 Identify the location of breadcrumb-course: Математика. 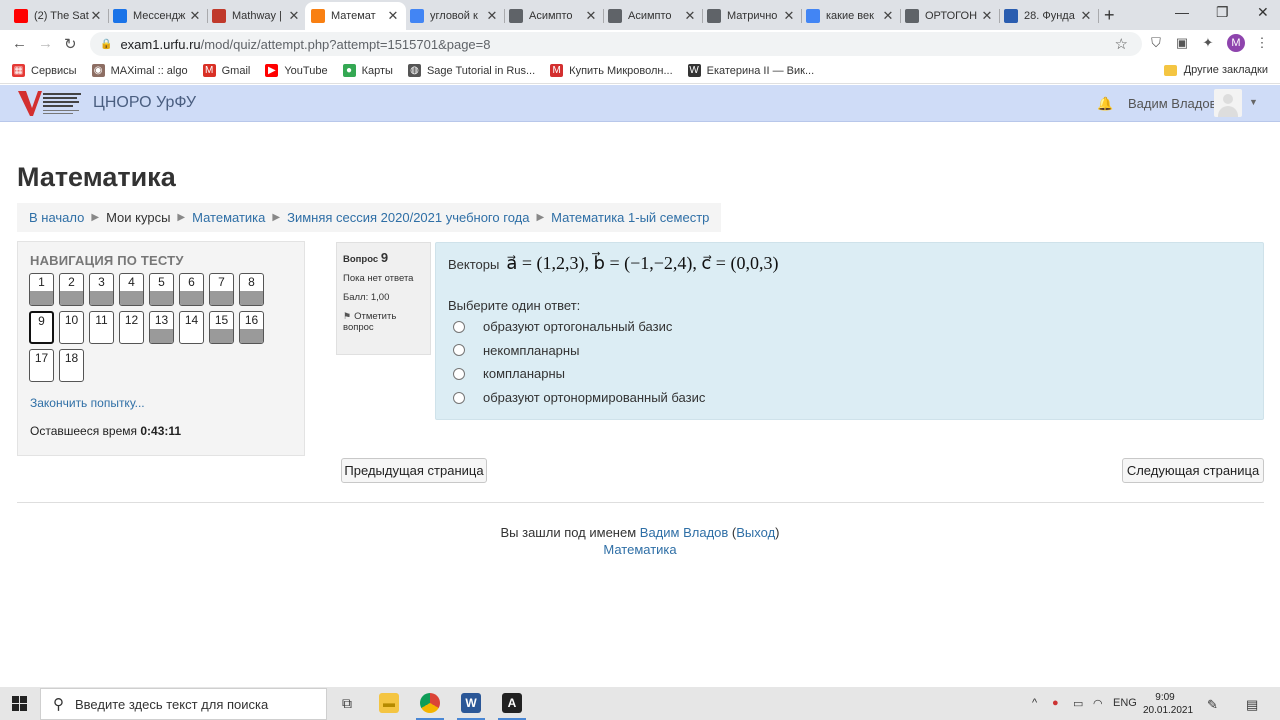
(228, 217).